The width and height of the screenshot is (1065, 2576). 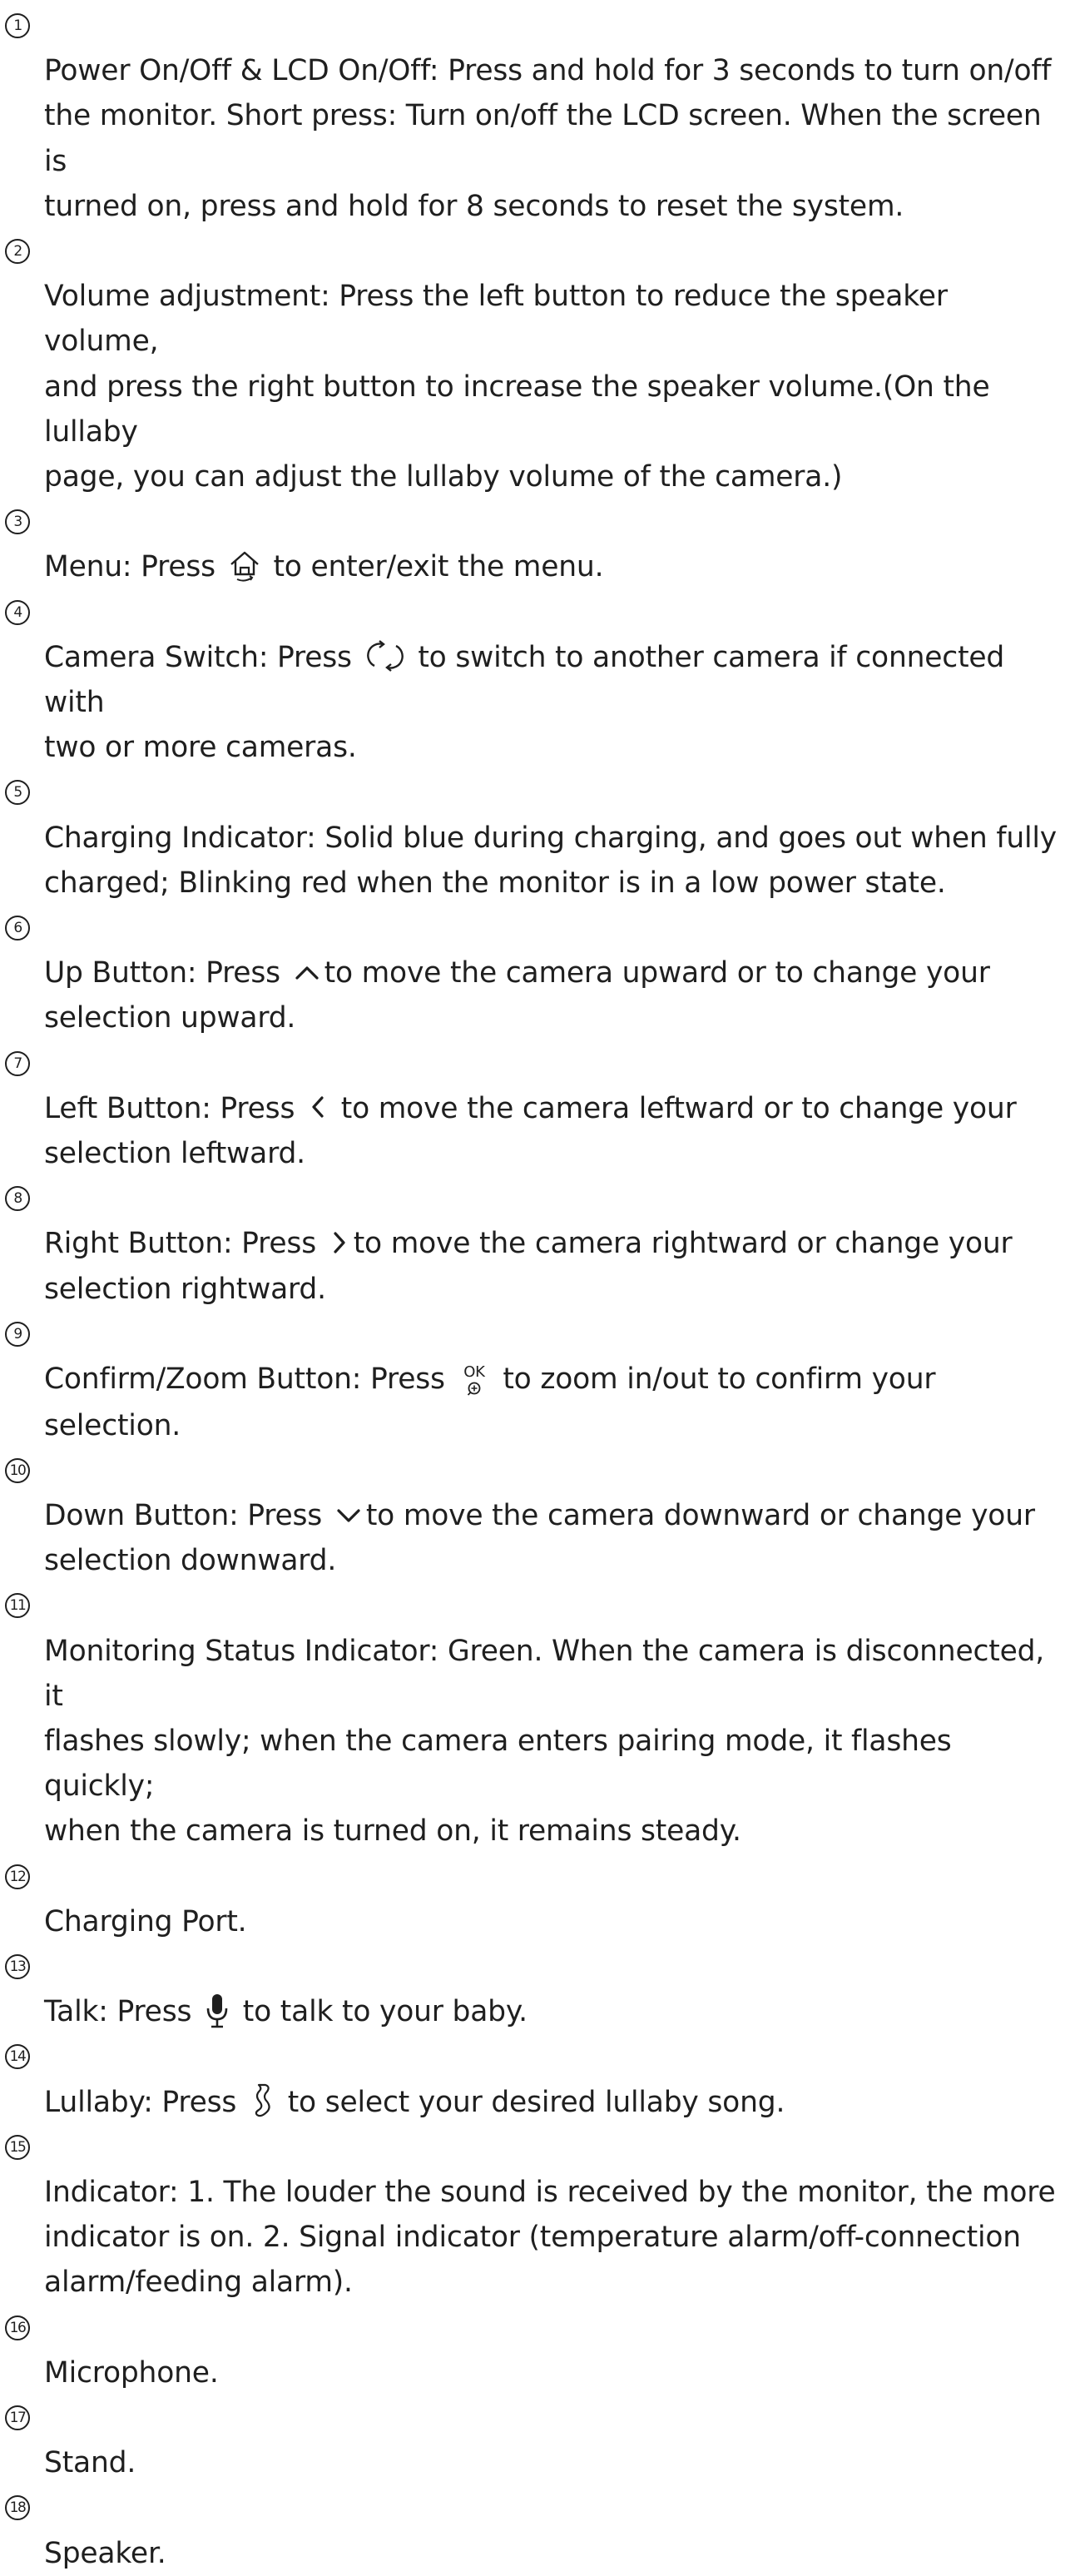 I want to click on item-number: 8, so click(x=17, y=1199).